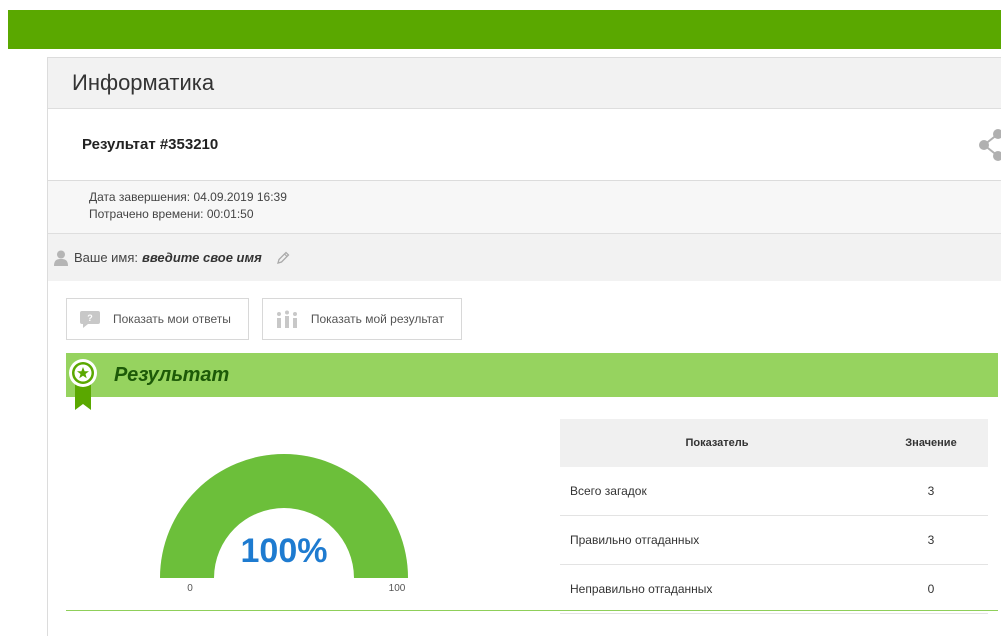 This screenshot has width=1001, height=636. What do you see at coordinates (284, 551) in the screenshot?
I see `gauge-percent: 100%` at bounding box center [284, 551].